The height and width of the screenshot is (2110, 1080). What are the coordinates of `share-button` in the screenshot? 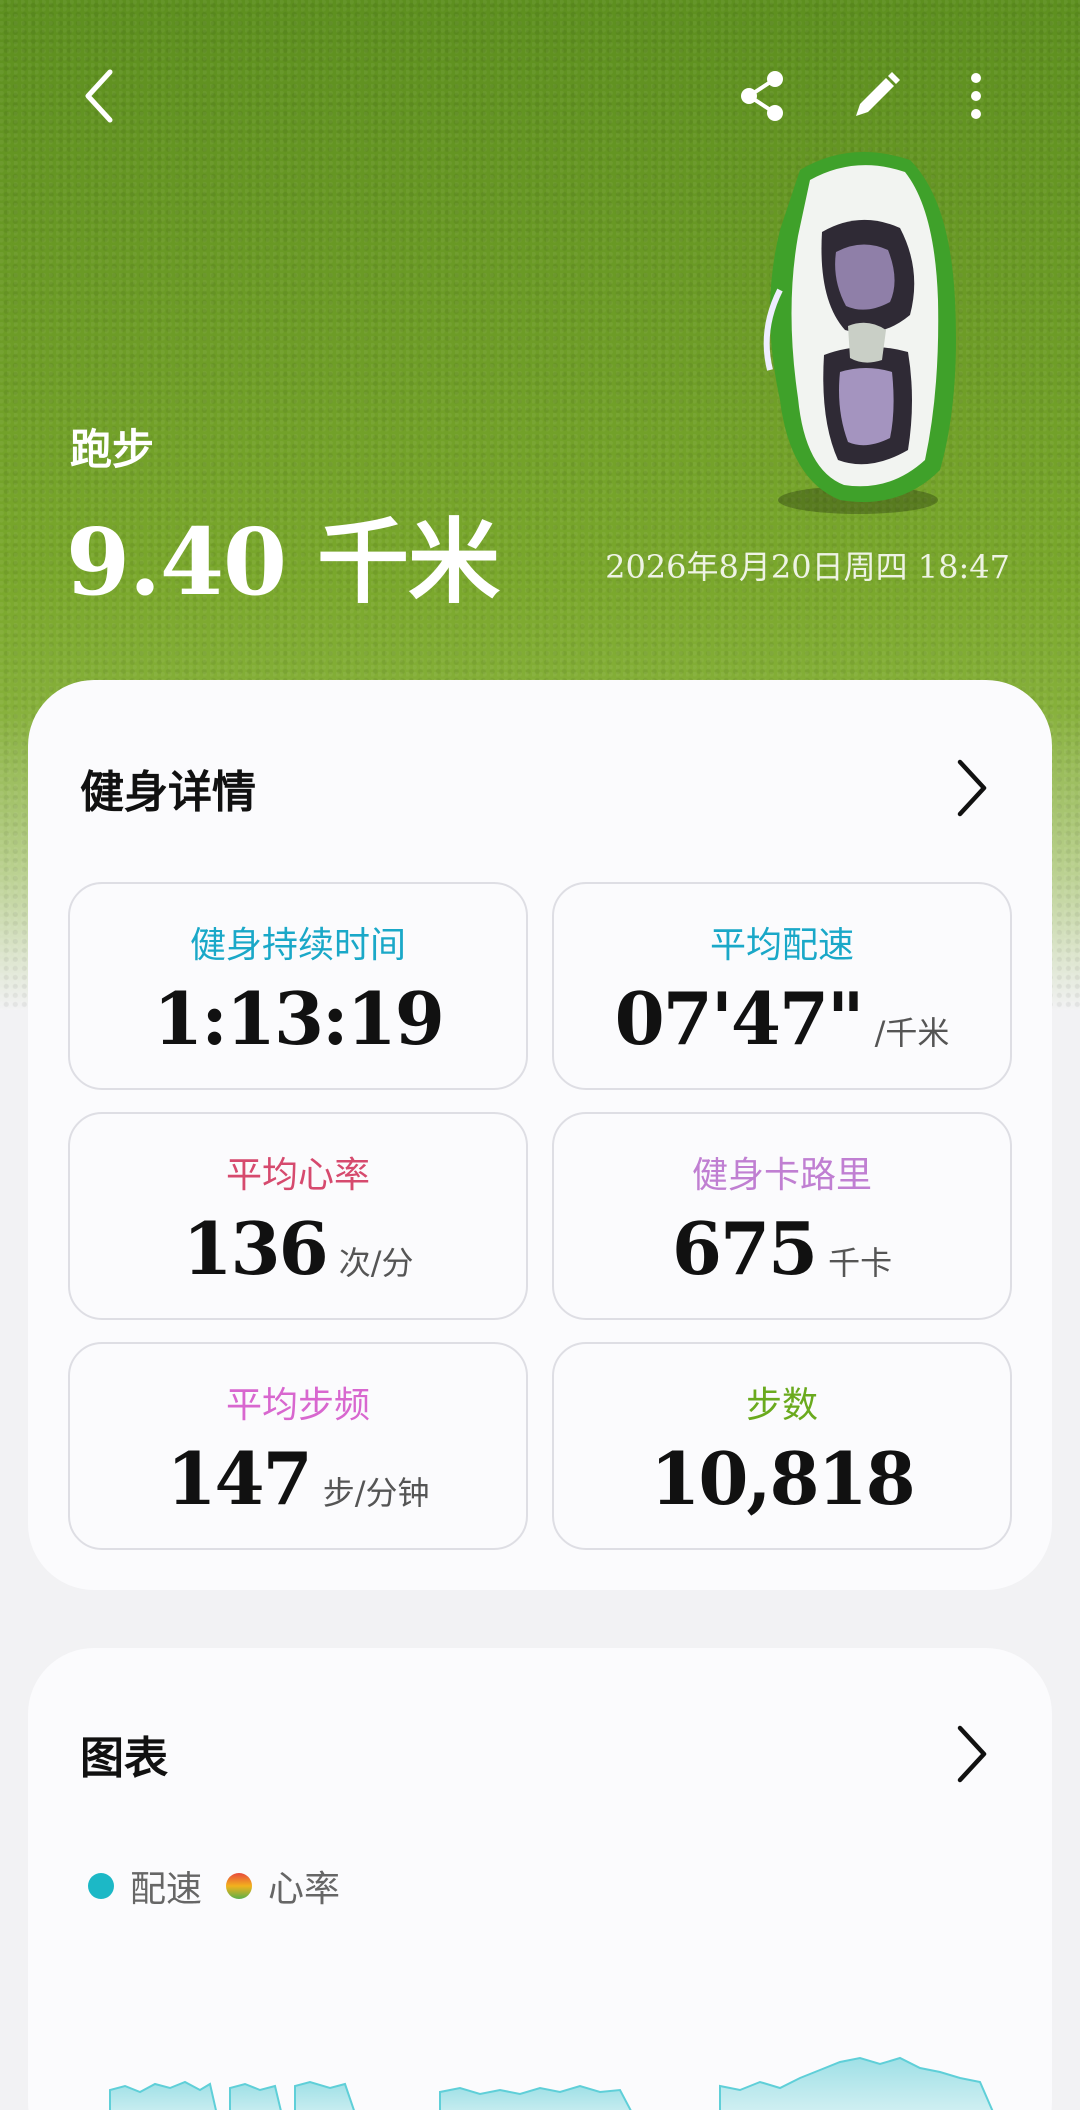 It's located at (762, 96).